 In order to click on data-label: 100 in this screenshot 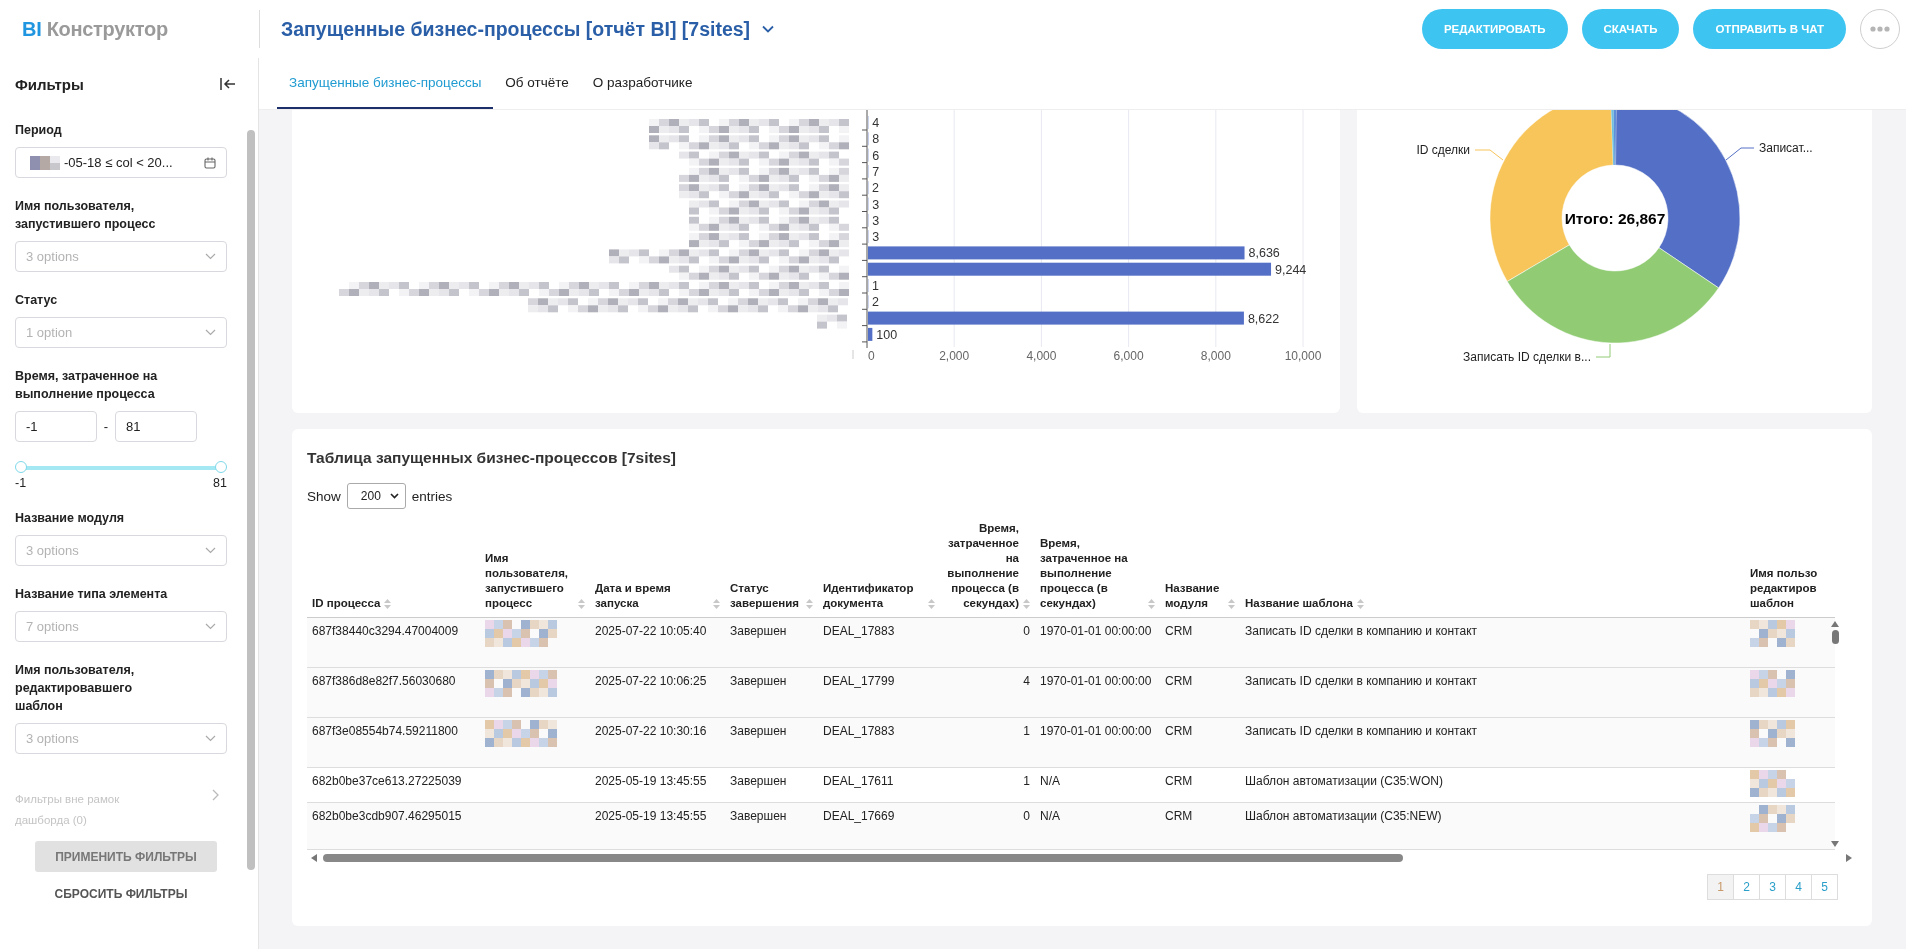, I will do `click(887, 334)`.